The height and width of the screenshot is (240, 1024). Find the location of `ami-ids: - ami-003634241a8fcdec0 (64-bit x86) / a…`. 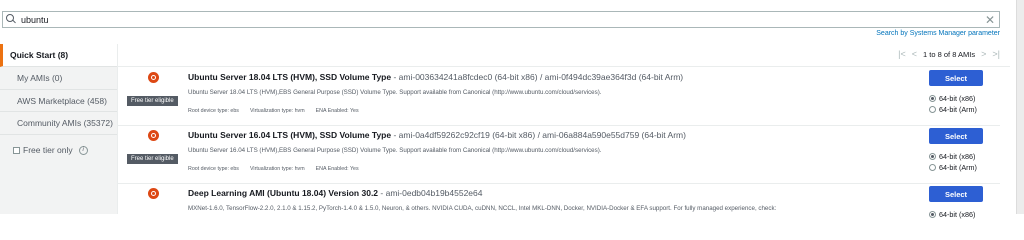

ami-ids: - ami-003634241a8fcdec0 (64-bit x86) / a… is located at coordinates (537, 77).